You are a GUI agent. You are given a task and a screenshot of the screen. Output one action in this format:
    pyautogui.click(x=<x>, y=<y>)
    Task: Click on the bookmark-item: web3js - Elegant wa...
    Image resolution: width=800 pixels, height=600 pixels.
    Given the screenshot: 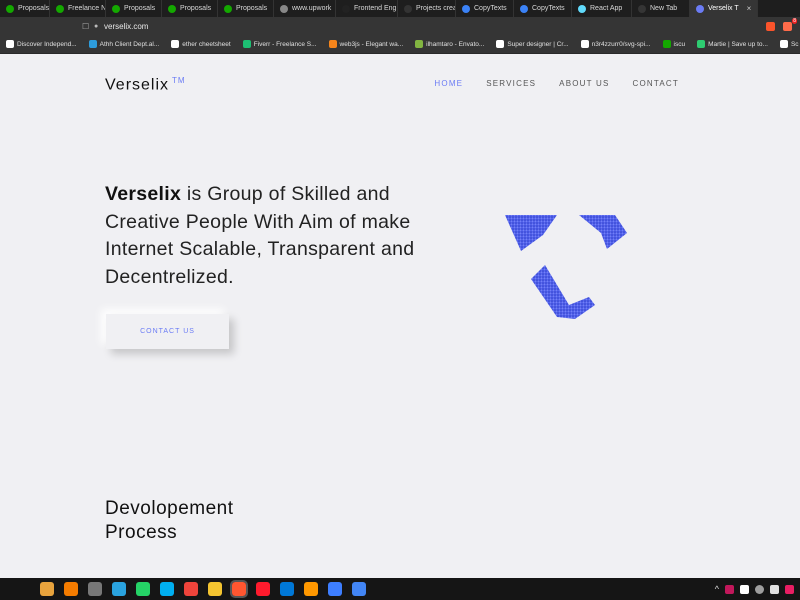 What is the action you would take?
    pyautogui.click(x=366, y=44)
    